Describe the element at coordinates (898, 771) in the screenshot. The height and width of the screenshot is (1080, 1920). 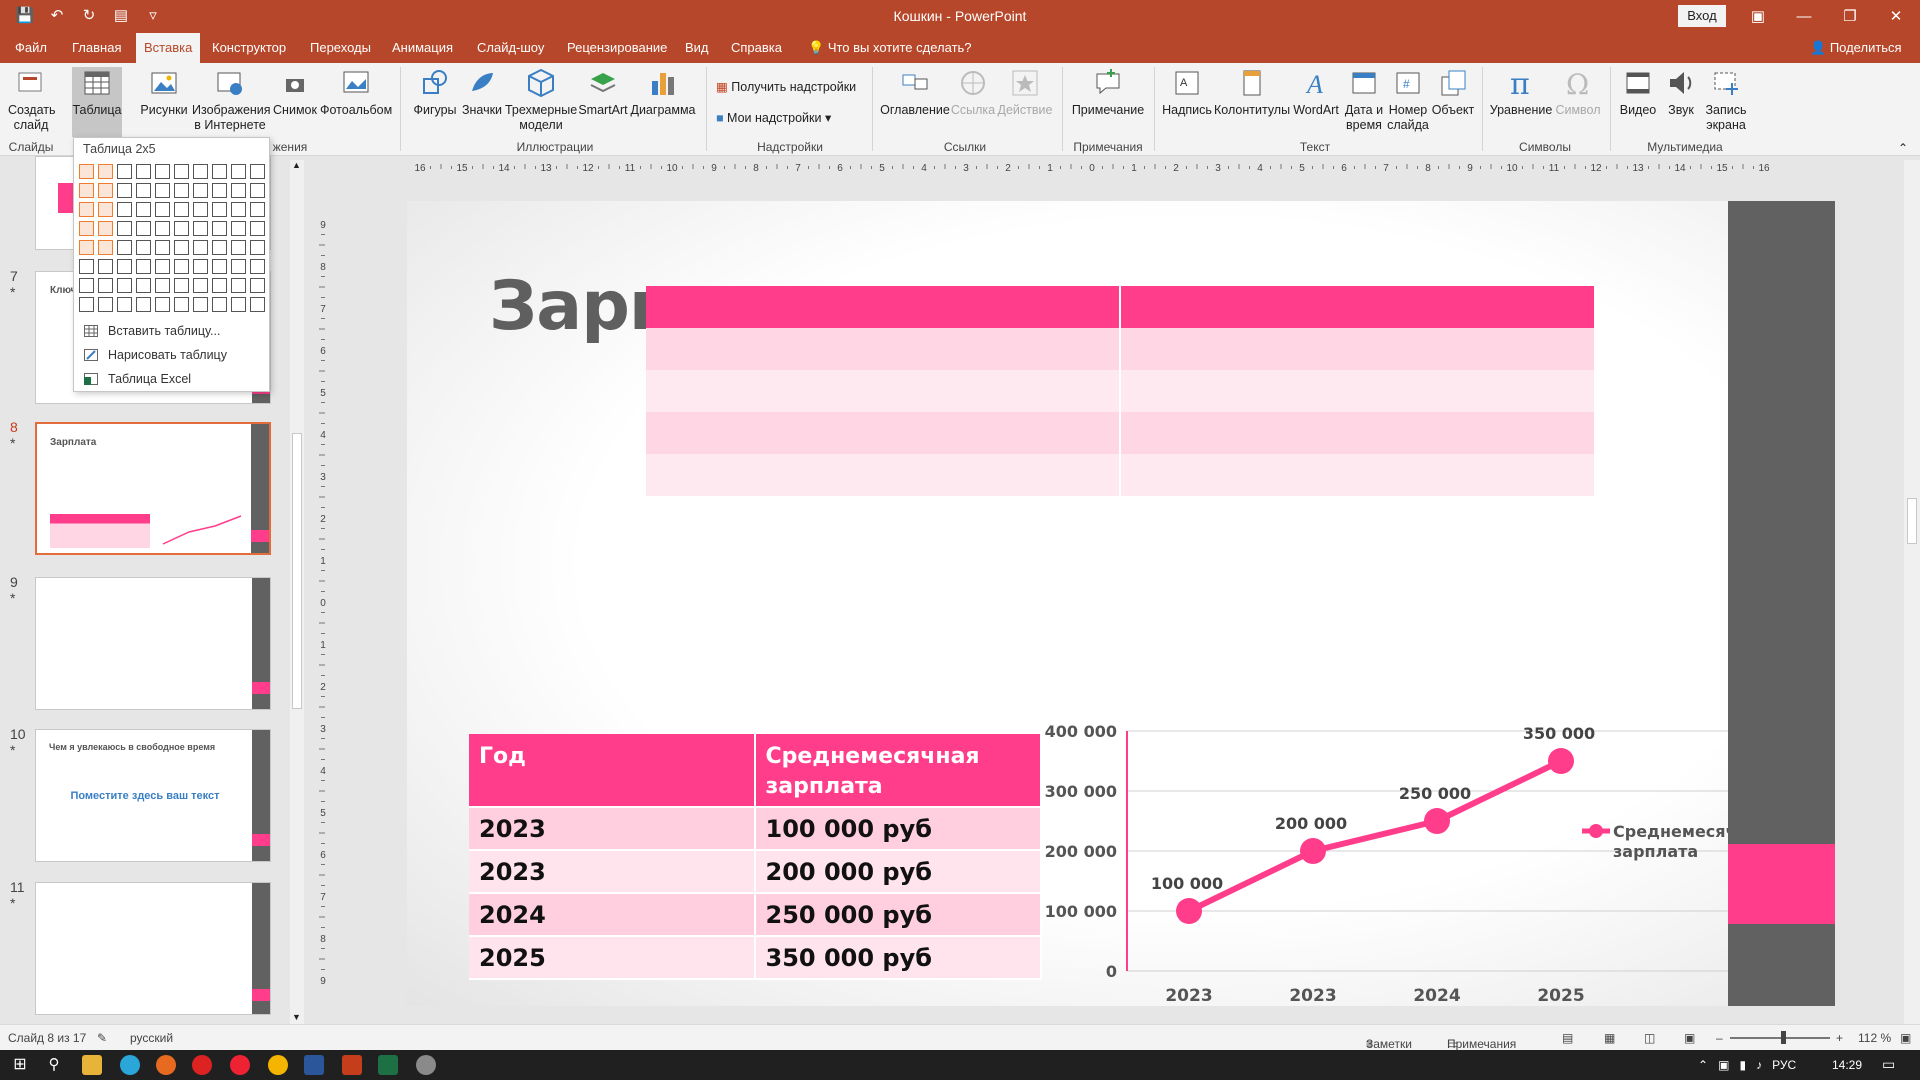
I see `header-salary: Среднемесячная зарплата` at that location.